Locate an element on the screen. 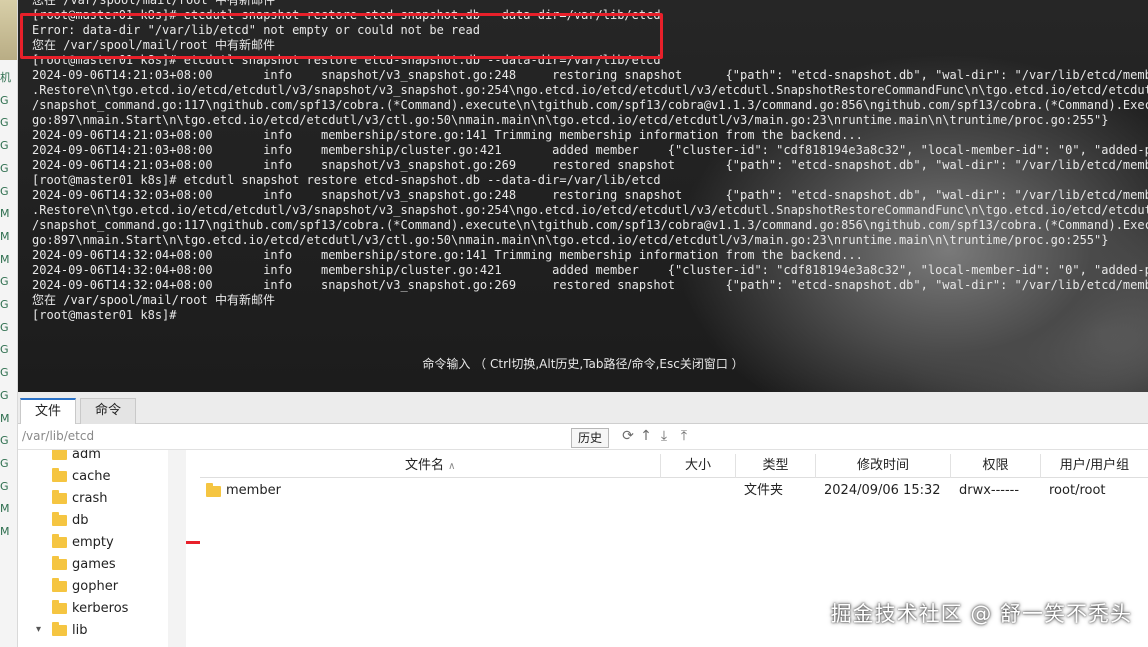 The image size is (1148, 647). tree-item-adm: adm is located at coordinates (101, 458).